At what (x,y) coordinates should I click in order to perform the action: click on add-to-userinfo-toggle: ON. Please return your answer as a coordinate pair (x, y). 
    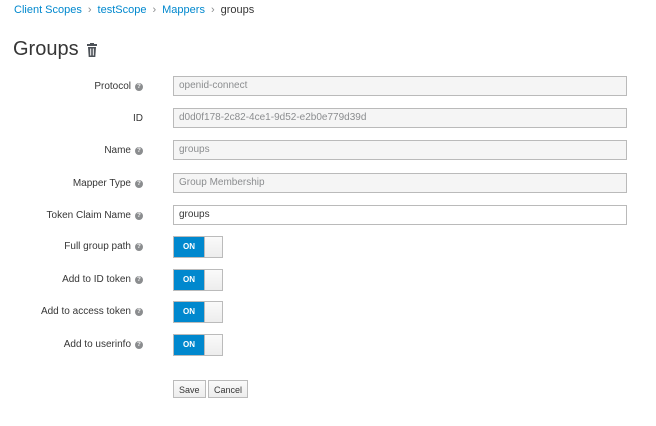
    Looking at the image, I should click on (198, 345).